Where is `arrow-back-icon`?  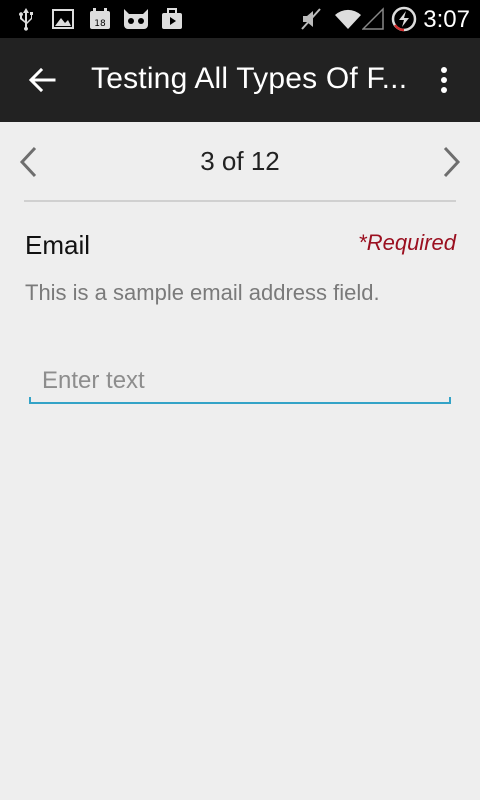 arrow-back-icon is located at coordinates (42, 80).